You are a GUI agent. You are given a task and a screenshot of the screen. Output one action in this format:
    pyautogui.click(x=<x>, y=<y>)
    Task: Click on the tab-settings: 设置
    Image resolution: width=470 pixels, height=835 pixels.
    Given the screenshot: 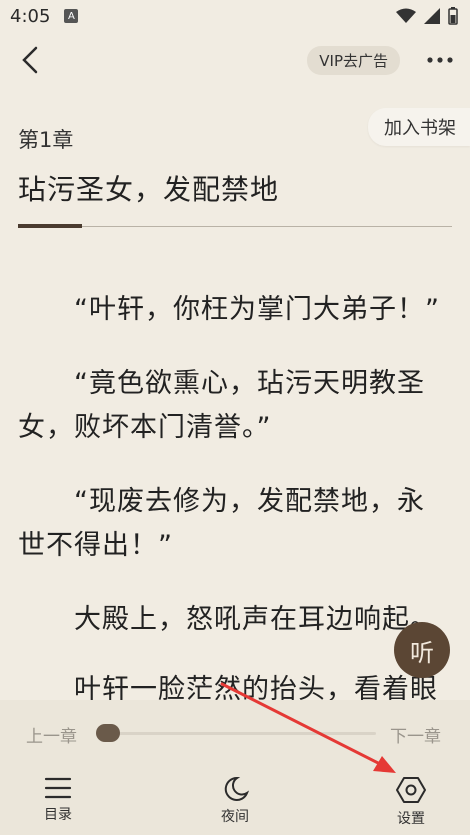 What is the action you would take?
    pyautogui.click(x=411, y=802)
    